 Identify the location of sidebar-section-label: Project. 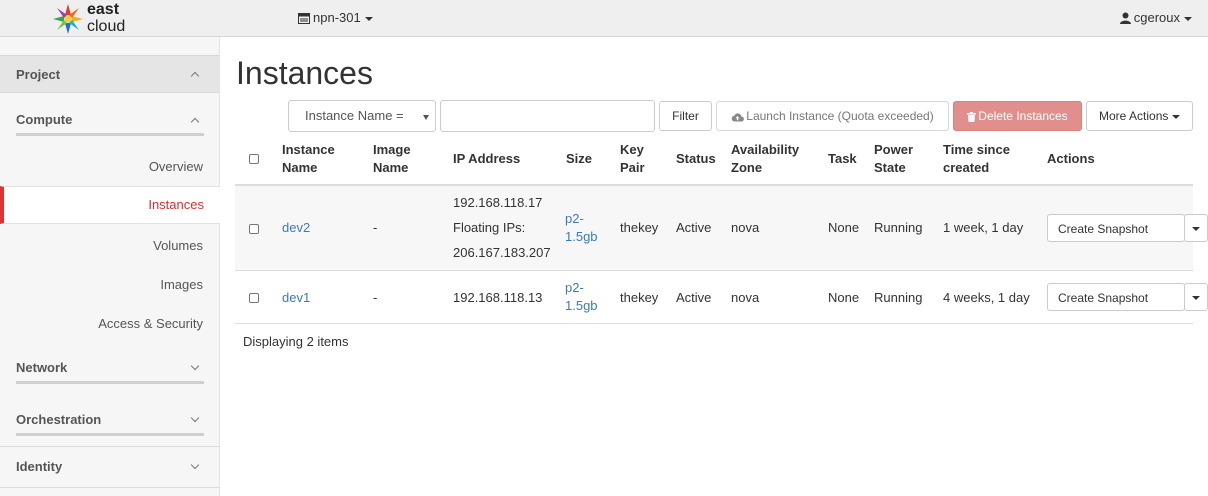
(38, 74).